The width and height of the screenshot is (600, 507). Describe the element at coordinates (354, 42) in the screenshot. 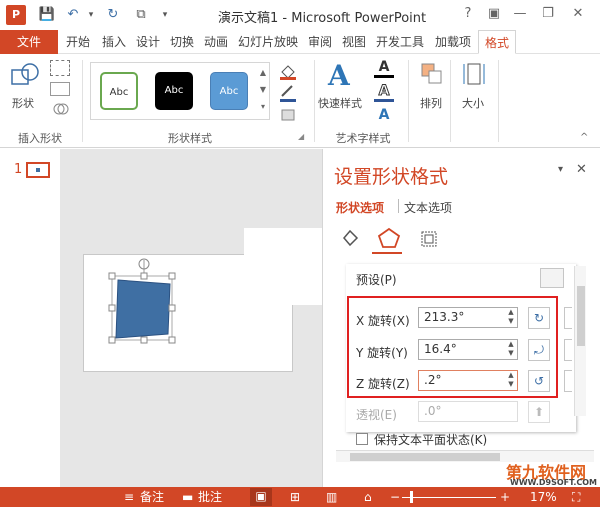

I see `tab-view: 视图` at that location.